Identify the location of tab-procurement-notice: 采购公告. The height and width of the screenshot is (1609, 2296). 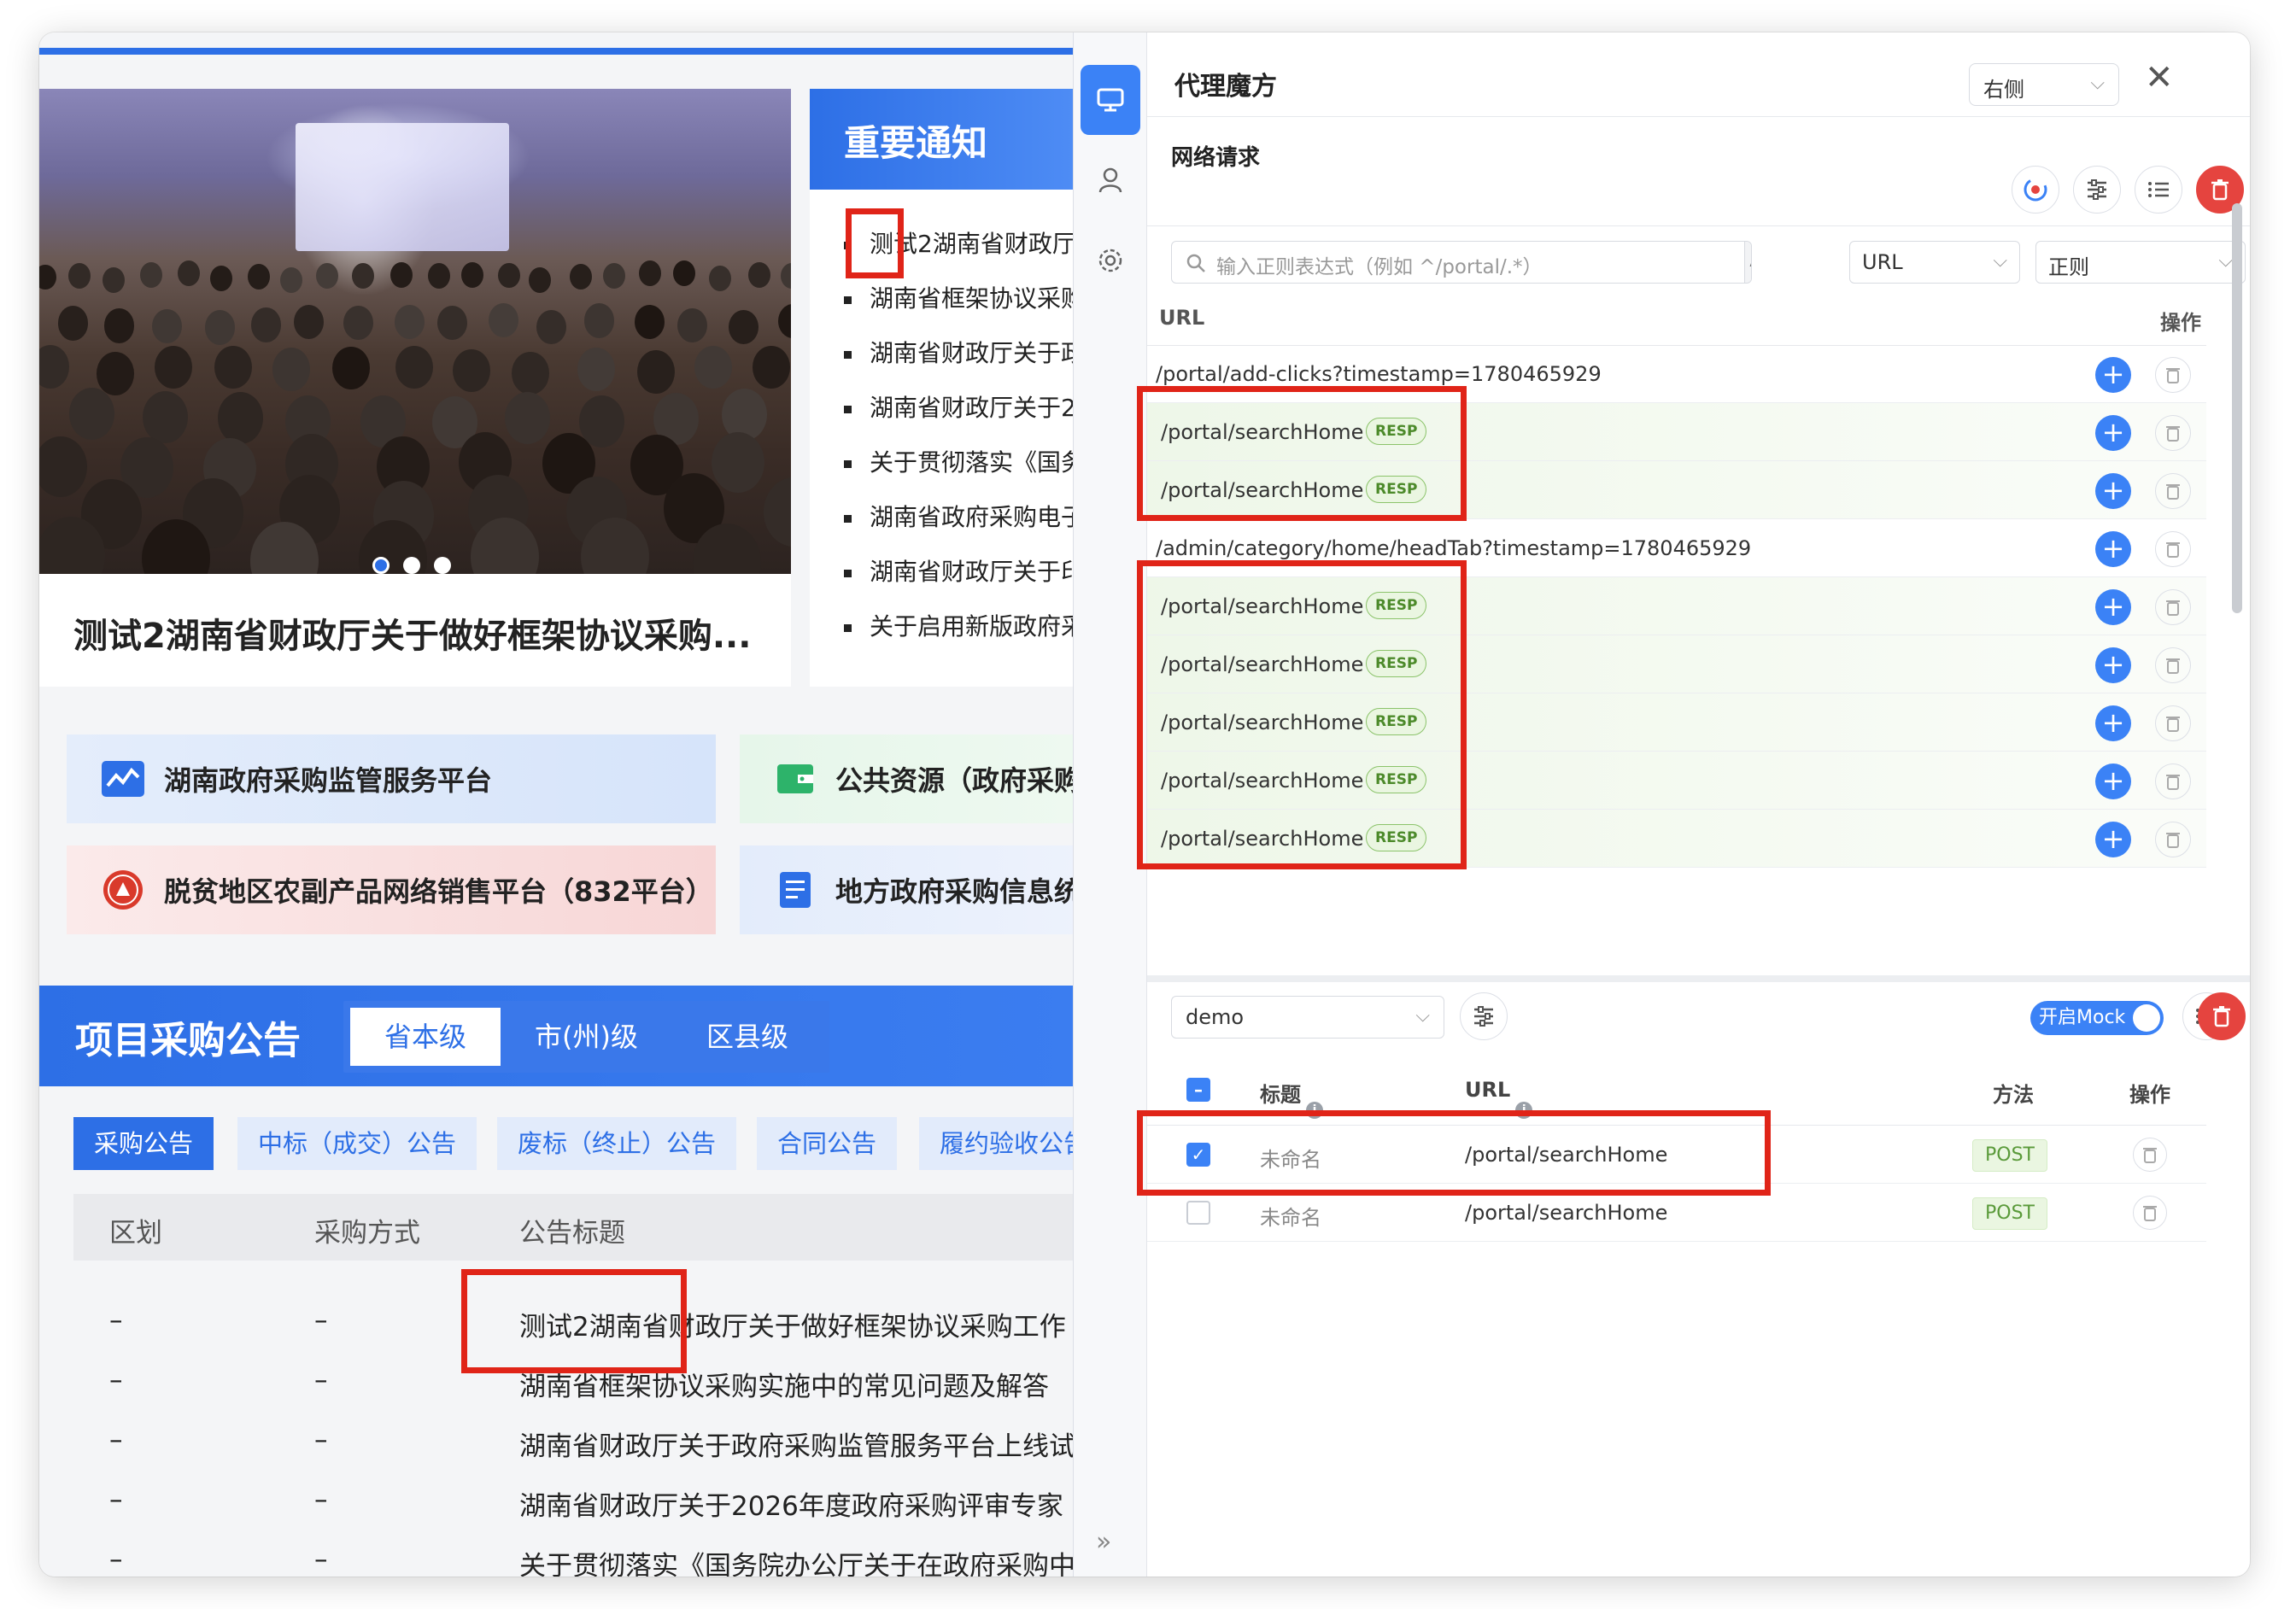
(143, 1143).